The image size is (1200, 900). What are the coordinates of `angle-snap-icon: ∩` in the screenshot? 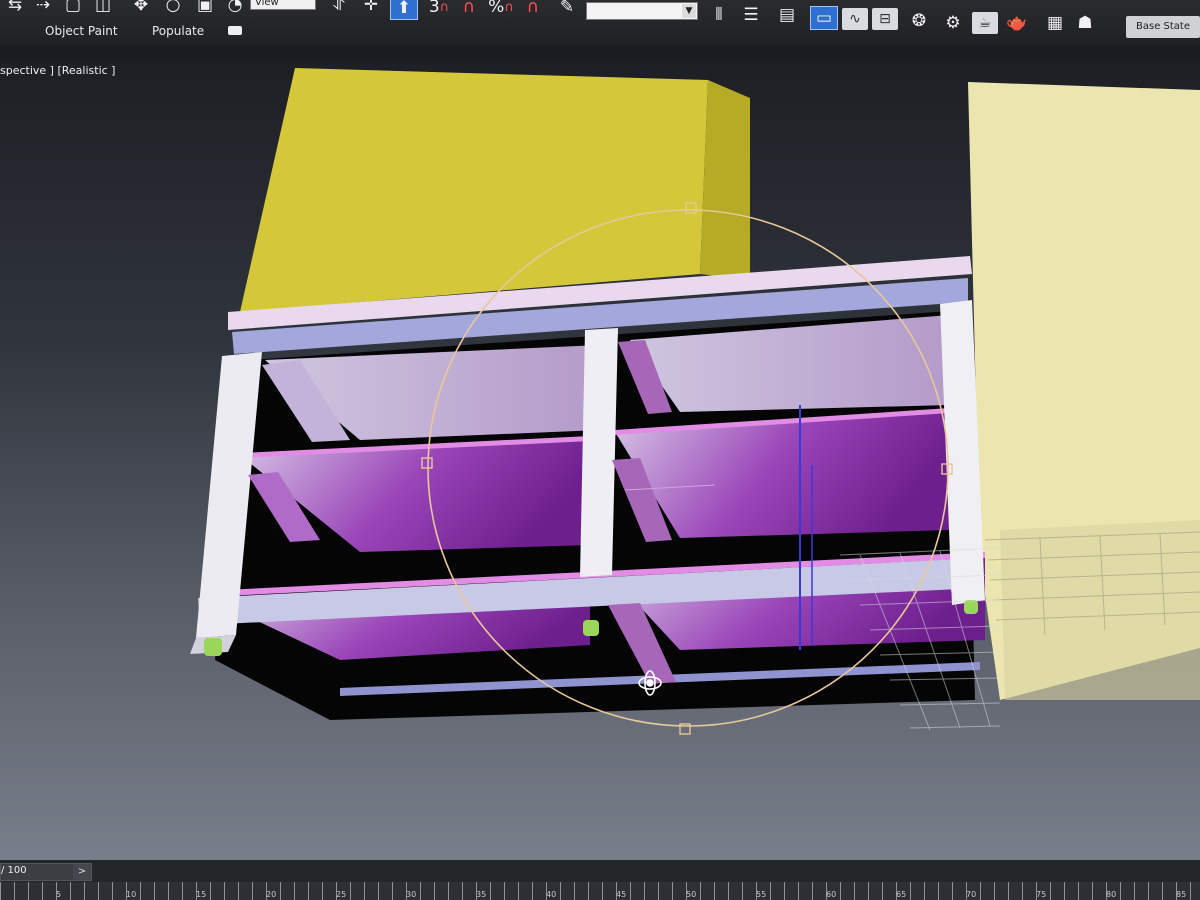 It's located at (469, 9).